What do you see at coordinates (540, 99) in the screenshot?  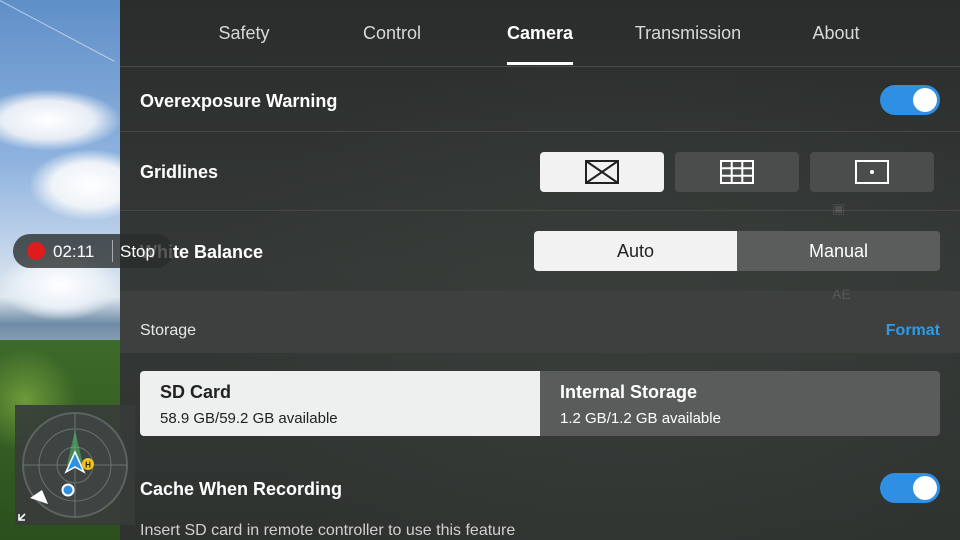 I see `overexposure-row: Overexposure Warning` at bounding box center [540, 99].